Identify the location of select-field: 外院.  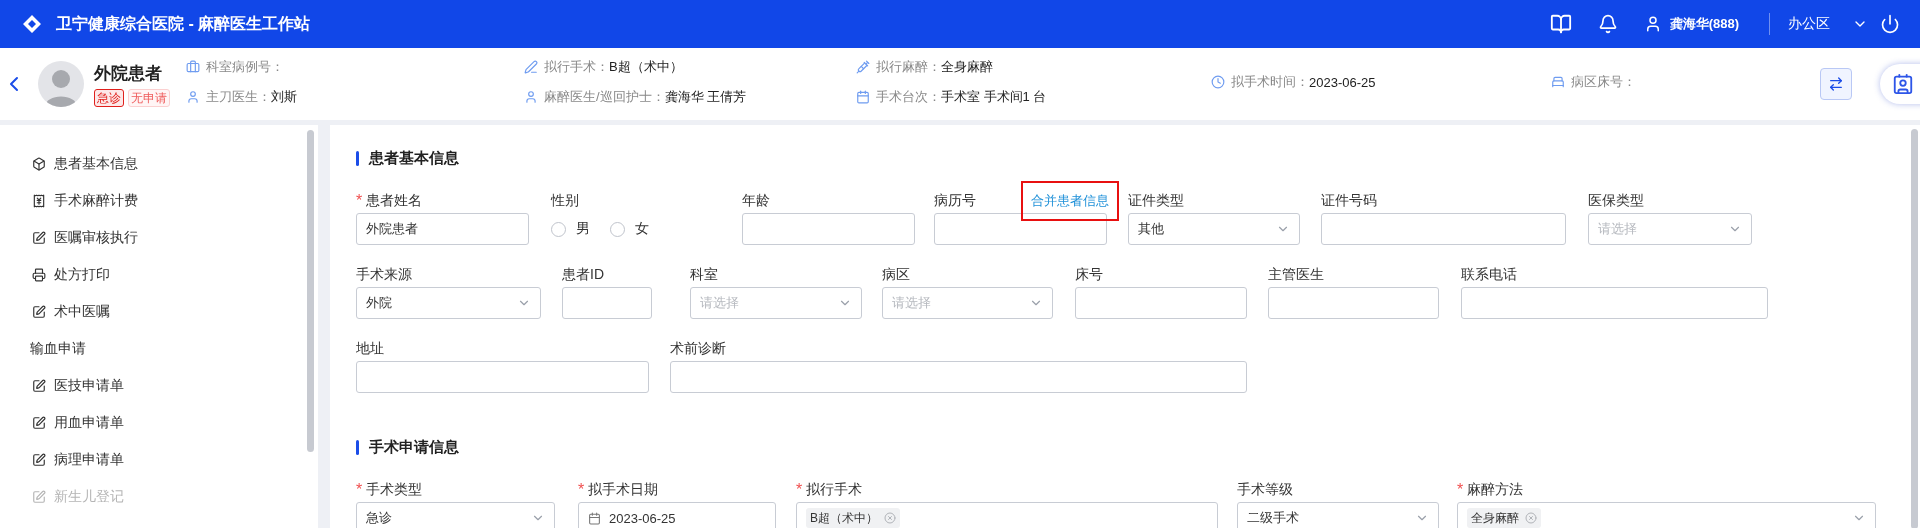
(448, 303).